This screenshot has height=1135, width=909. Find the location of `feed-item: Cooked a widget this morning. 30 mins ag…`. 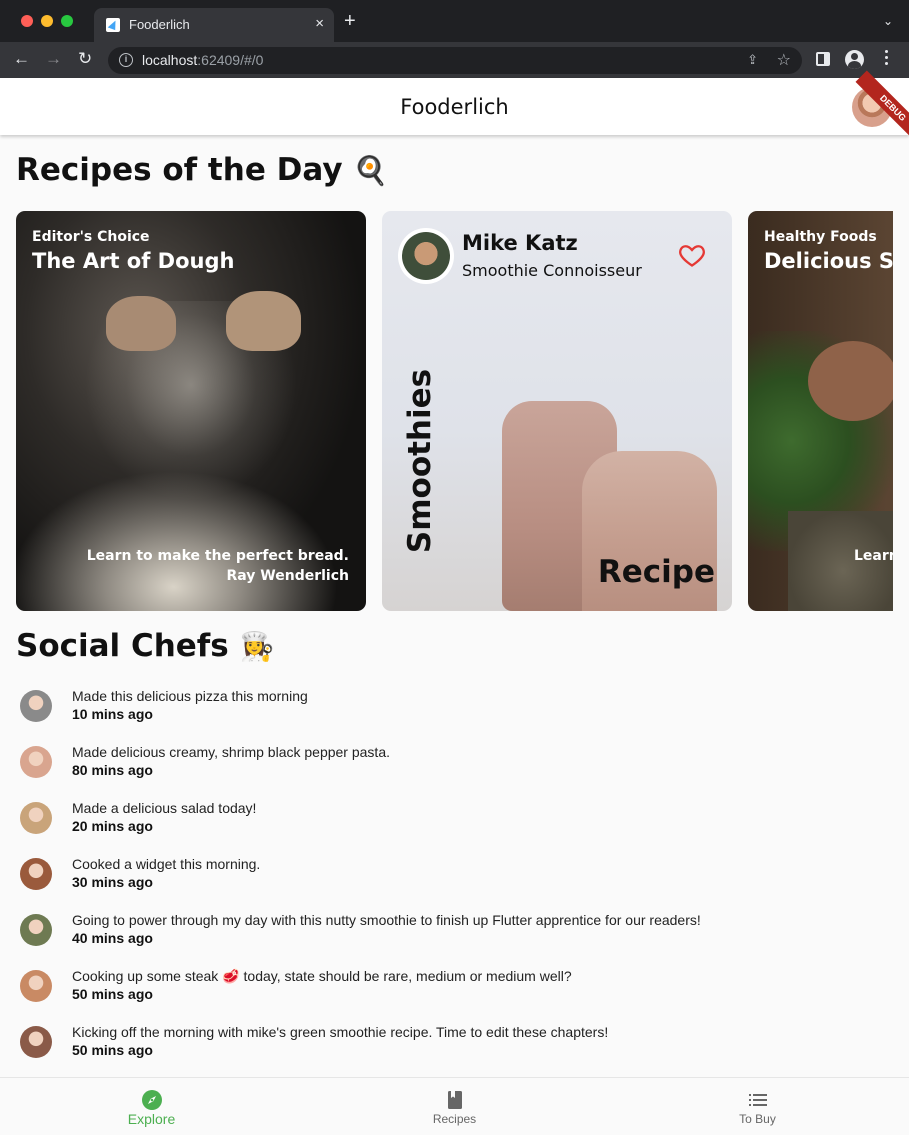

feed-item: Cooked a widget this morning. 30 mins ag… is located at coordinates (454, 878).